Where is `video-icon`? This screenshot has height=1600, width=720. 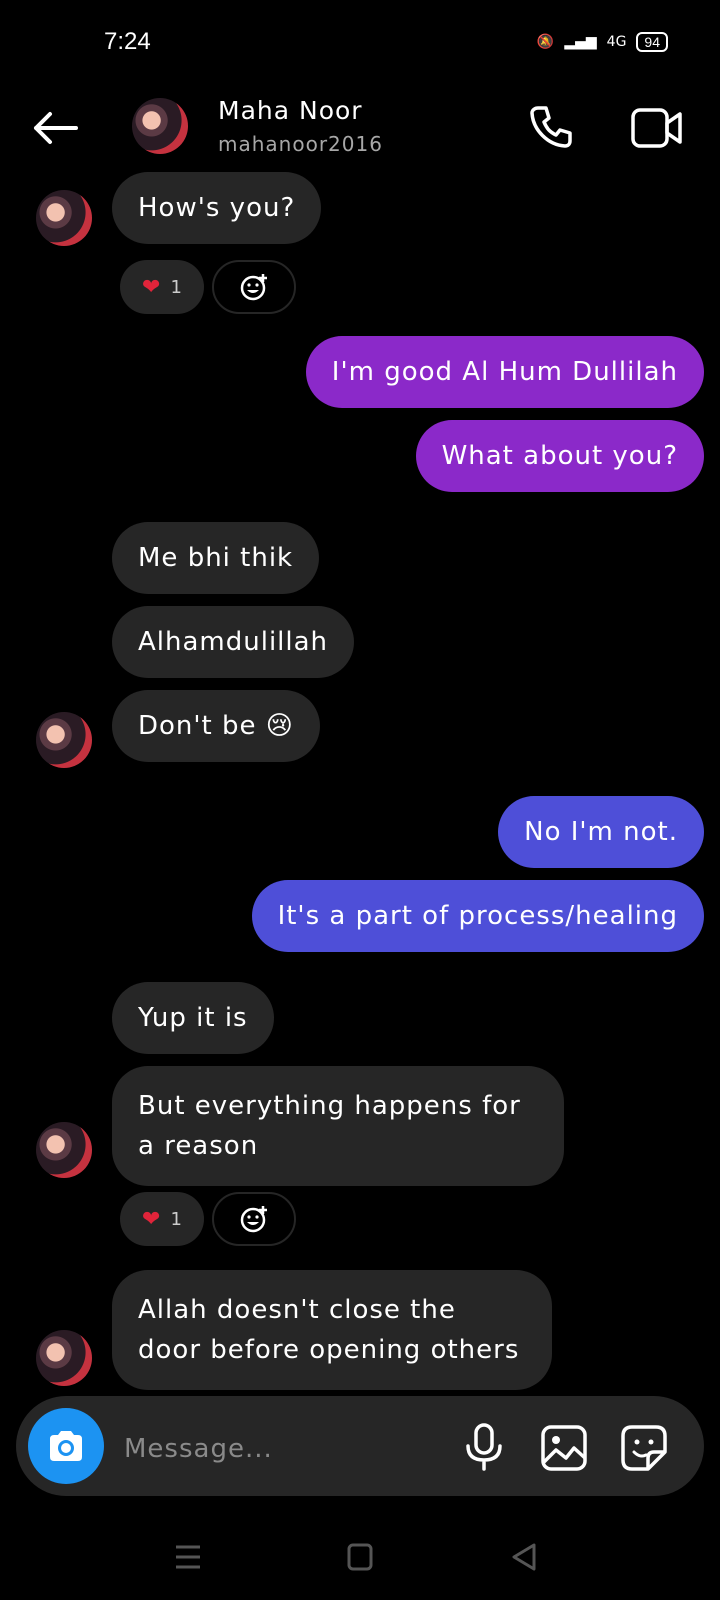 video-icon is located at coordinates (657, 128).